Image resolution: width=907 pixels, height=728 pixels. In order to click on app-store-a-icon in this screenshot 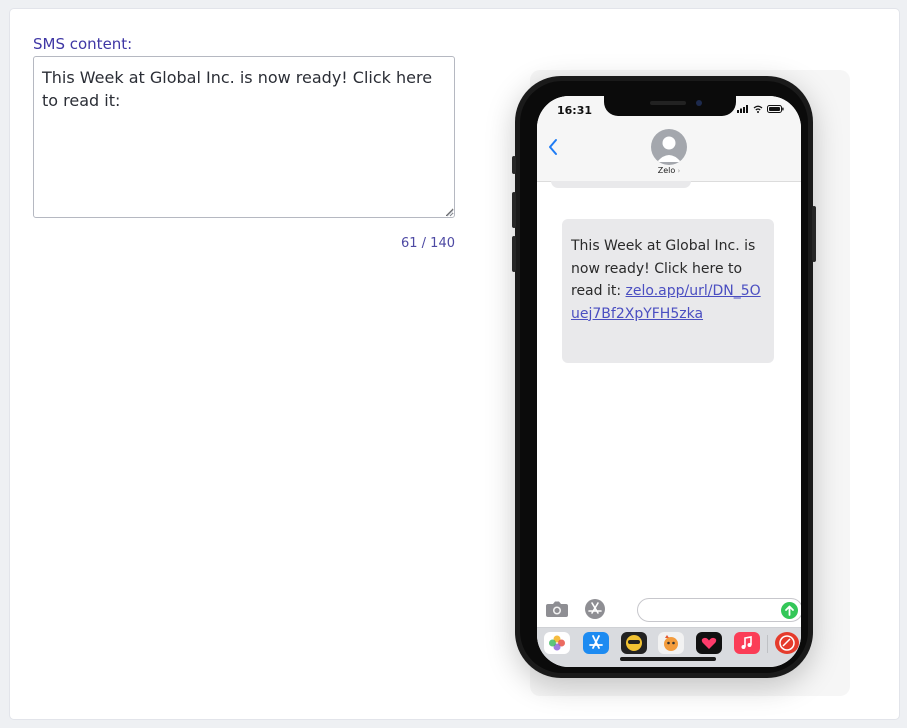, I will do `click(596, 642)`.